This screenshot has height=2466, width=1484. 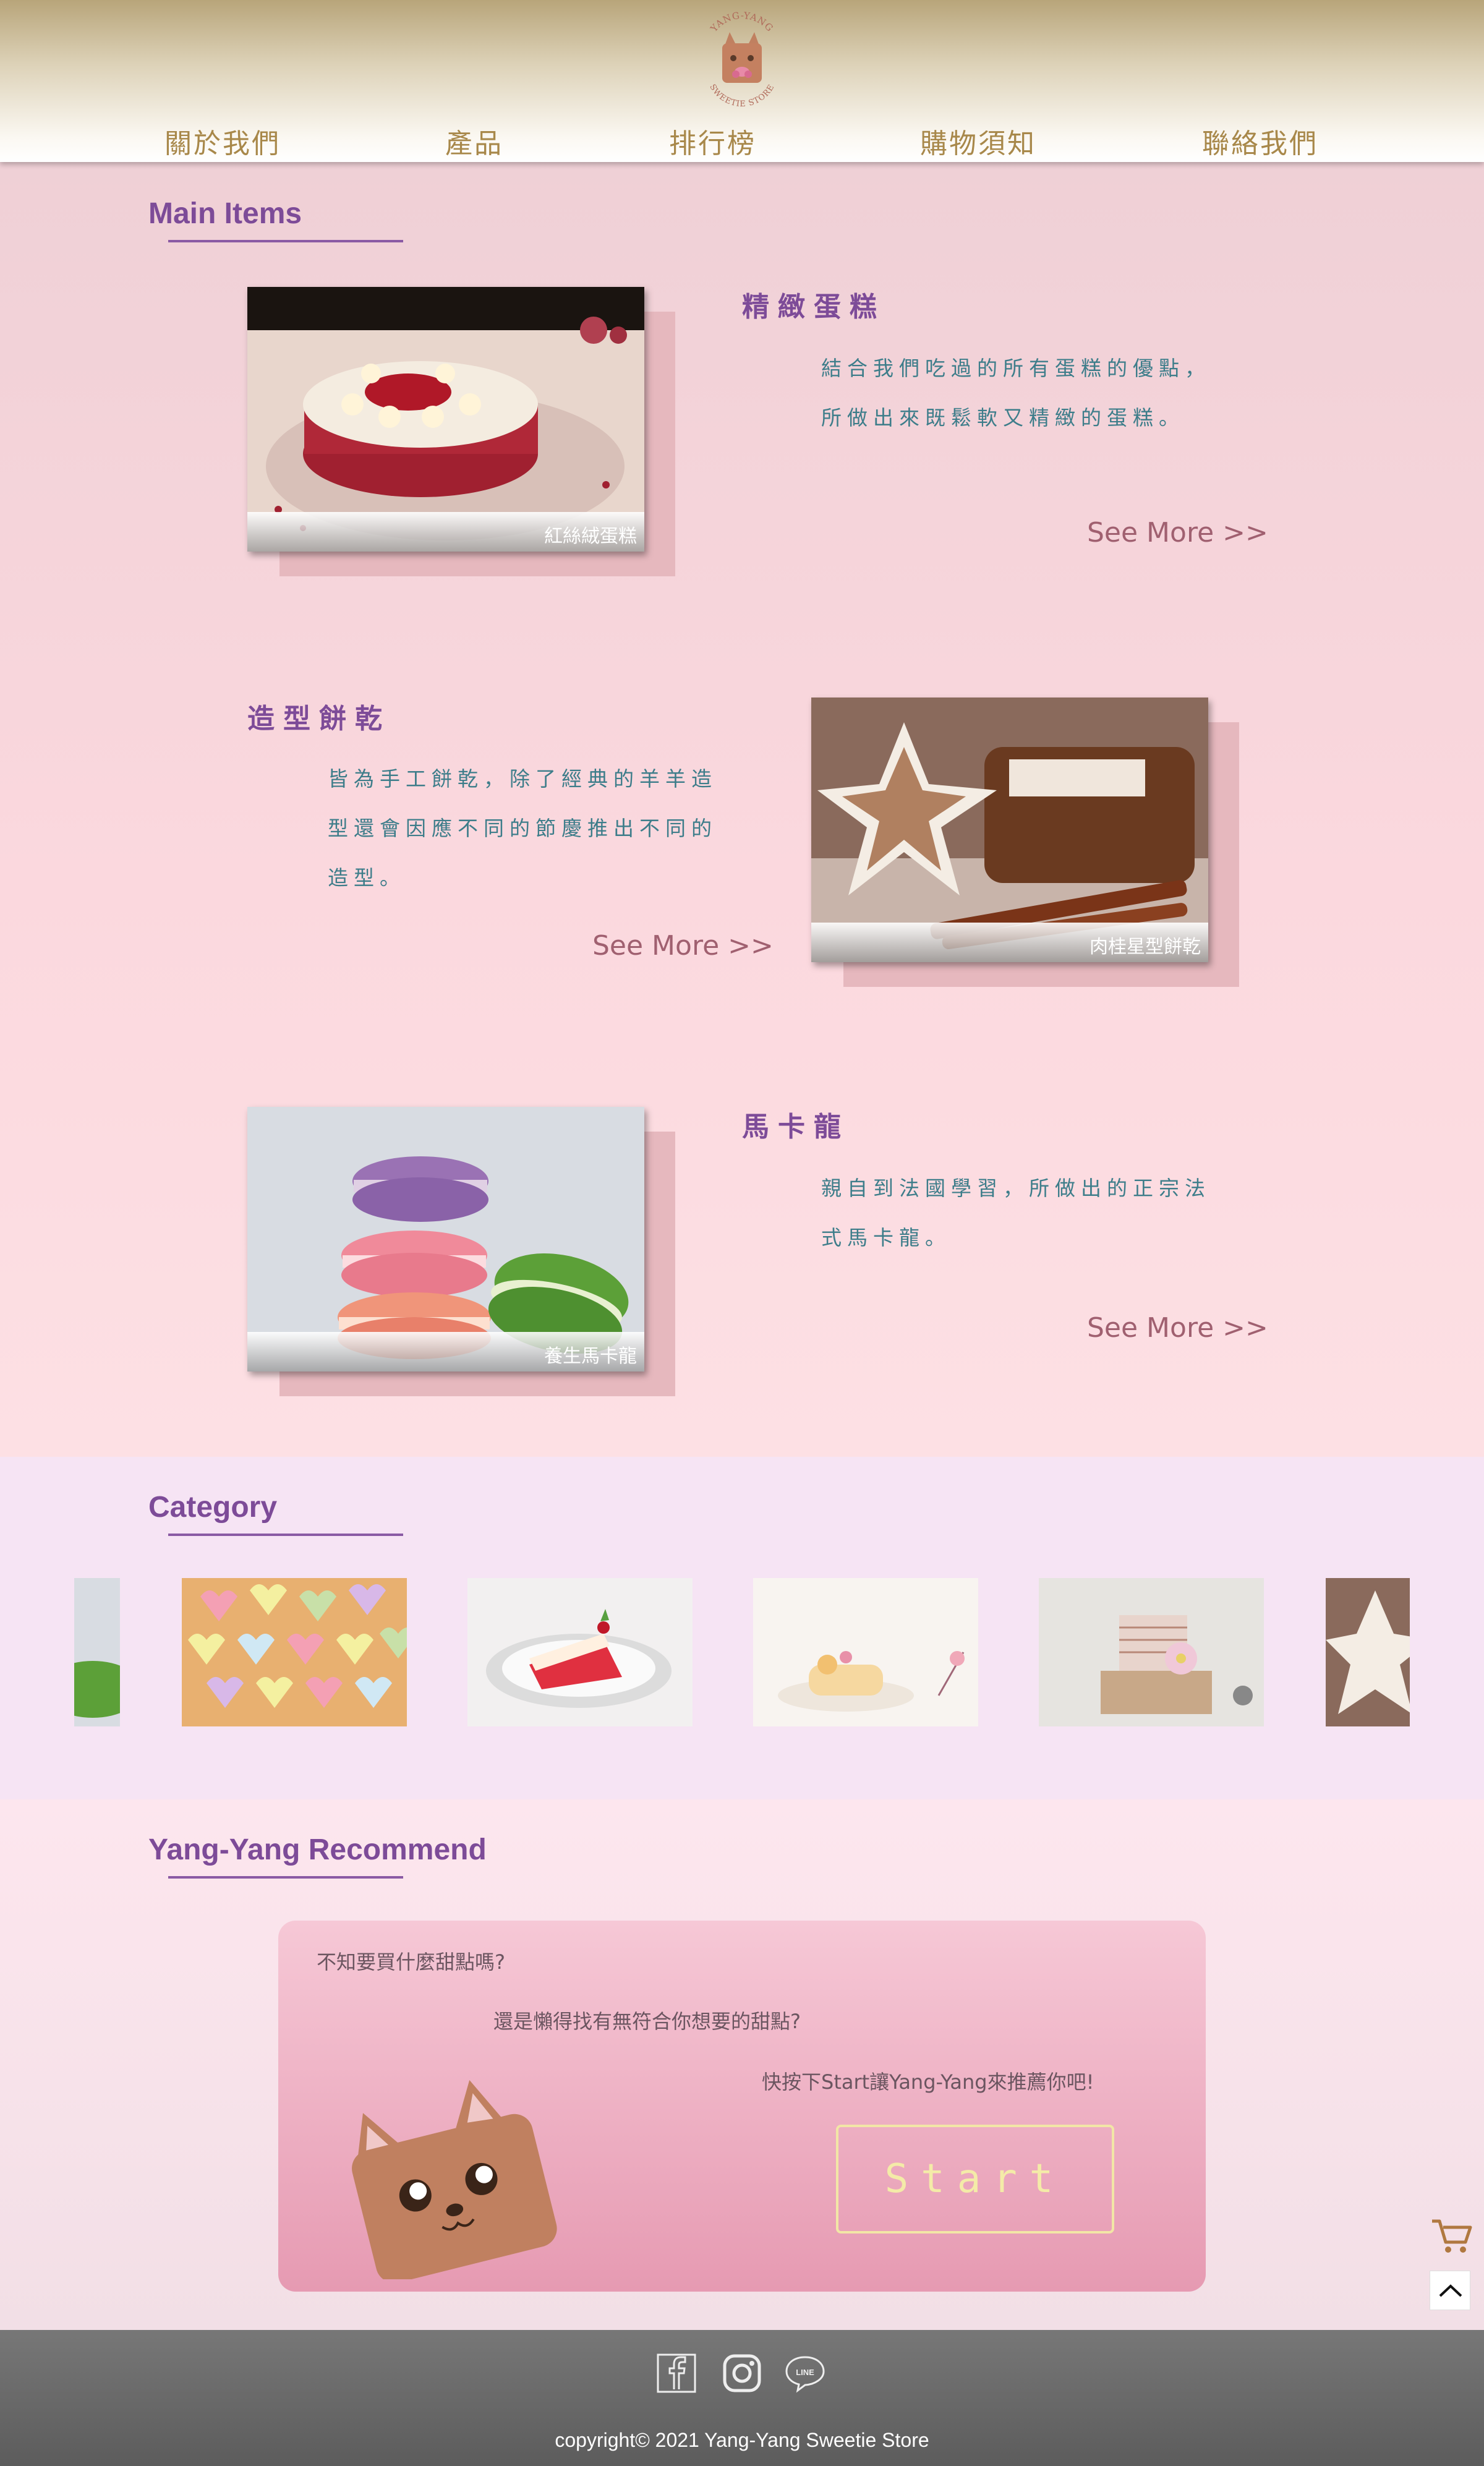 What do you see at coordinates (451, 2177) in the screenshot?
I see `yang-yang-mascot-icon` at bounding box center [451, 2177].